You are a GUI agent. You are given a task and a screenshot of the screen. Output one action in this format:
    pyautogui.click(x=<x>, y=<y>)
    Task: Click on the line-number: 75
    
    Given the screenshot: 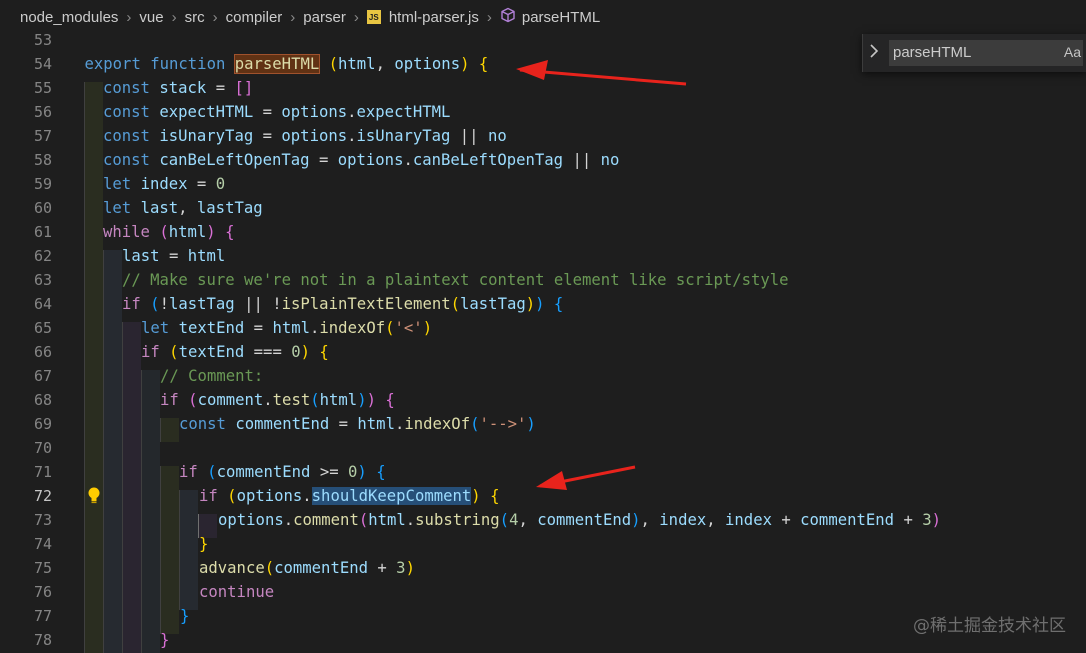 What is the action you would take?
    pyautogui.click(x=42, y=568)
    